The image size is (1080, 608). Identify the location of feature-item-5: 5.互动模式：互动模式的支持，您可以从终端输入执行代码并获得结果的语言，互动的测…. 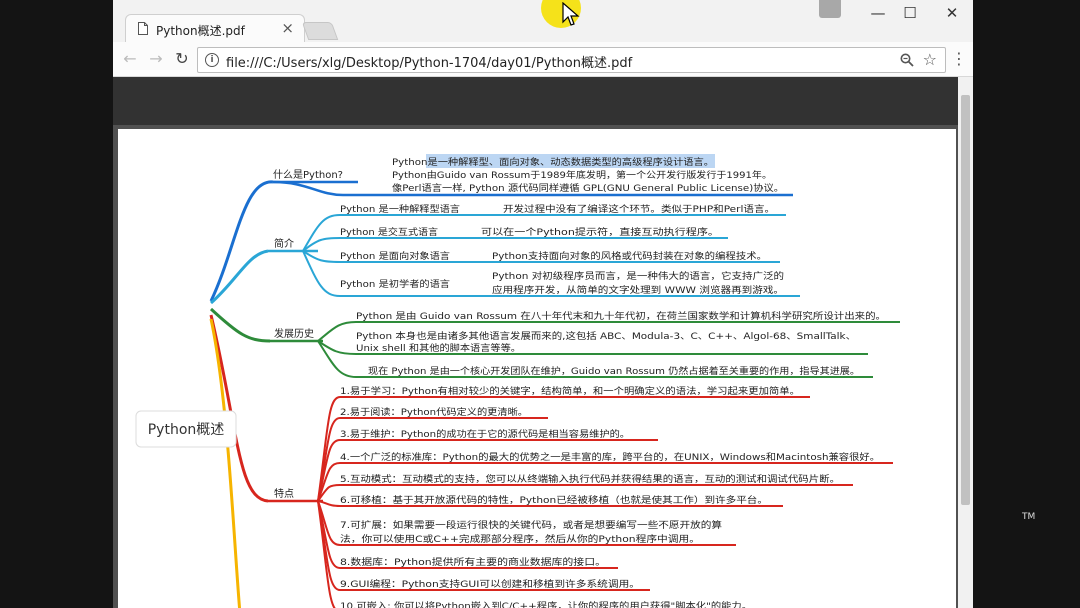
(590, 479).